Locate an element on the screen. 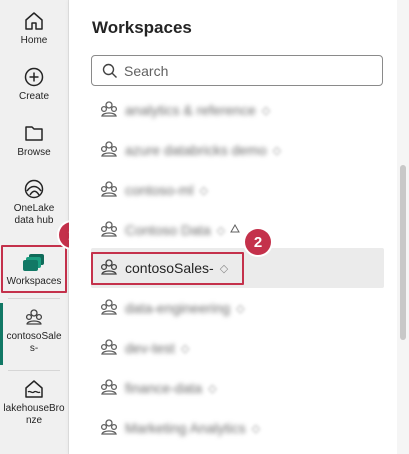  workspace-name: data-engineering is located at coordinates (178, 308).